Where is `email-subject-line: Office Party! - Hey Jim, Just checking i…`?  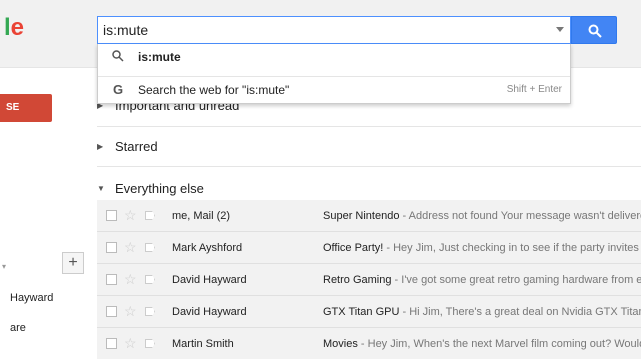 email-subject-line: Office Party! - Hey Jim, Just checking i… is located at coordinates (482, 247).